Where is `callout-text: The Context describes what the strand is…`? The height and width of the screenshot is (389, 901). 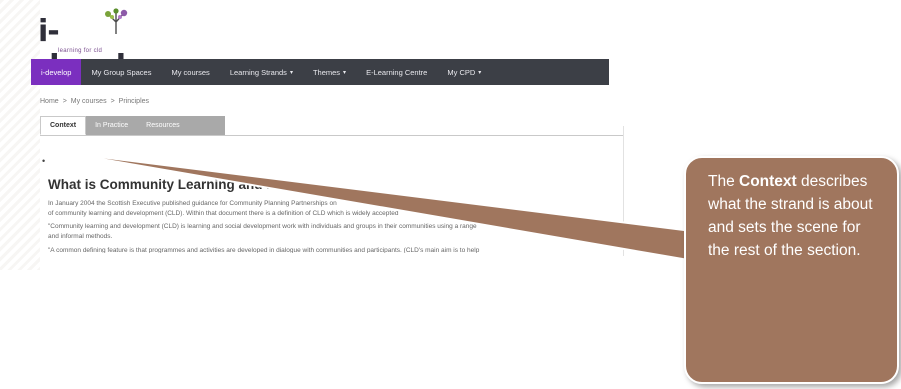 callout-text: The Context describes what the strand is… is located at coordinates (795, 216).